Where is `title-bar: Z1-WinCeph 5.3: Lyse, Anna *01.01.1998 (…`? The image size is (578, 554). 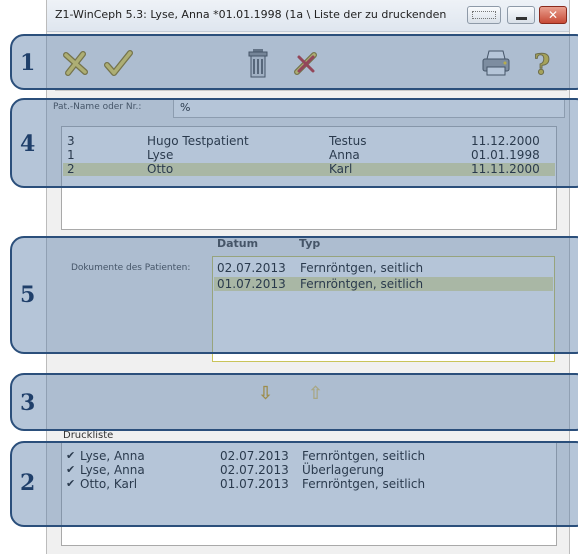 title-bar: Z1-WinCeph 5.3: Lyse, Anna *01.01.1998 (… is located at coordinates (308, 16).